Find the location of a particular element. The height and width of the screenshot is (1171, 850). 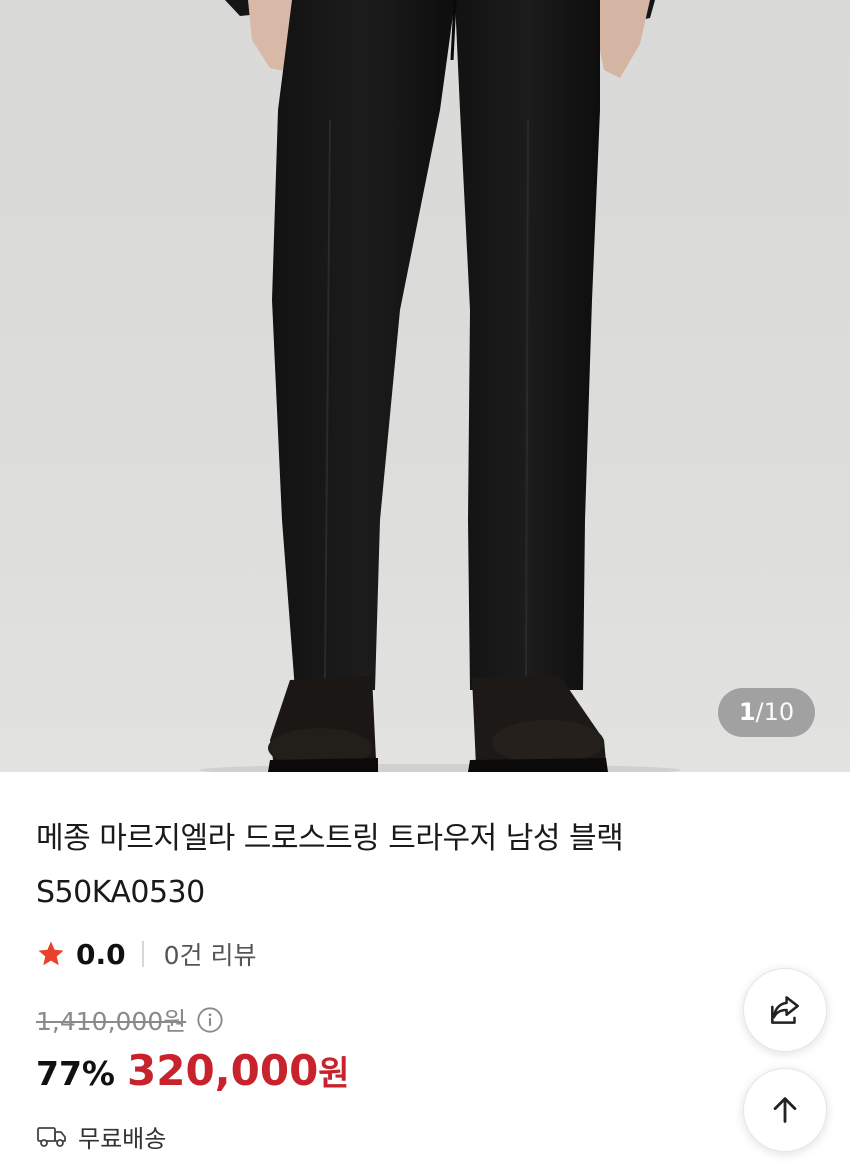

image-counter-total: 10 is located at coordinates (779, 712).